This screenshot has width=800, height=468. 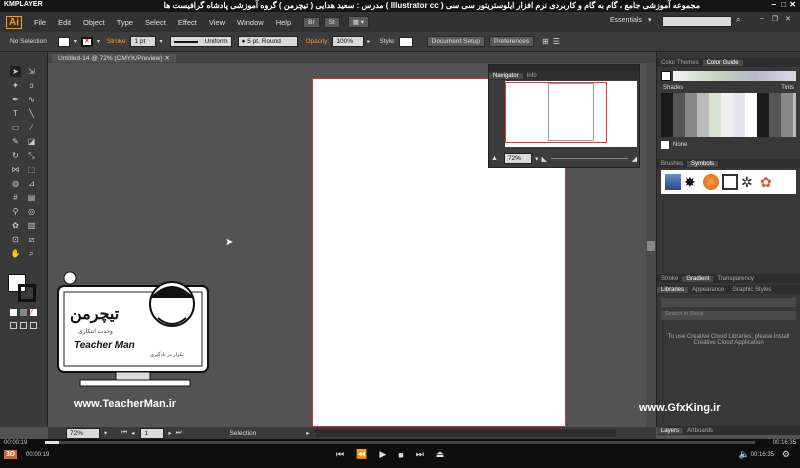 What do you see at coordinates (31, 225) in the screenshot?
I see `graph-tool-icon: ▥` at bounding box center [31, 225].